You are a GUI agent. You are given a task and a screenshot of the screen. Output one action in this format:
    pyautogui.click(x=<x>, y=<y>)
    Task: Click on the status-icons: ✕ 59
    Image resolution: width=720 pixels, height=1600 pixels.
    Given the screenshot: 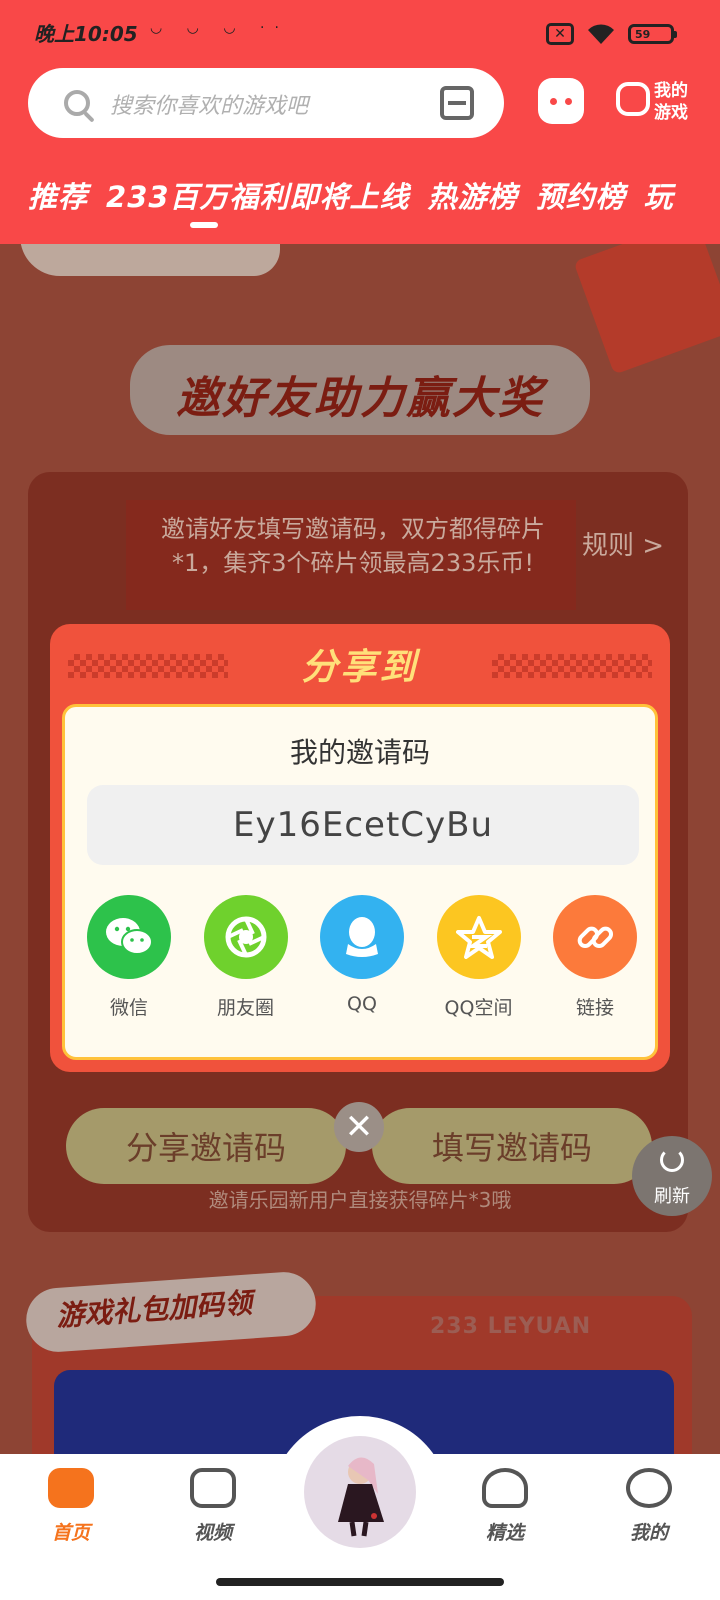 What is the action you would take?
    pyautogui.click(x=611, y=34)
    